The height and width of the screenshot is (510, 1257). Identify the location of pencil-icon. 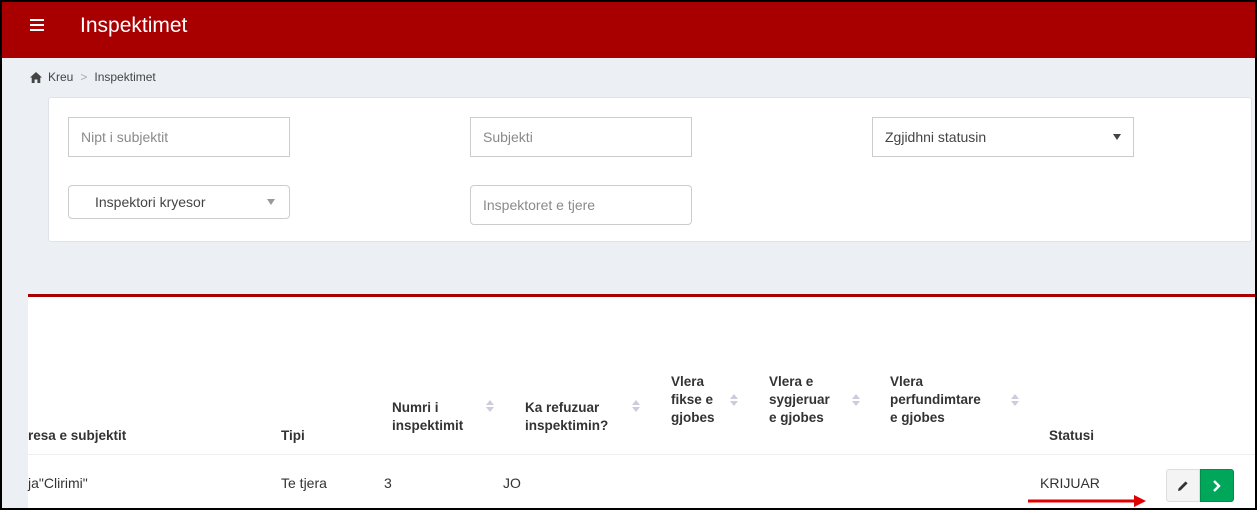
(1183, 485).